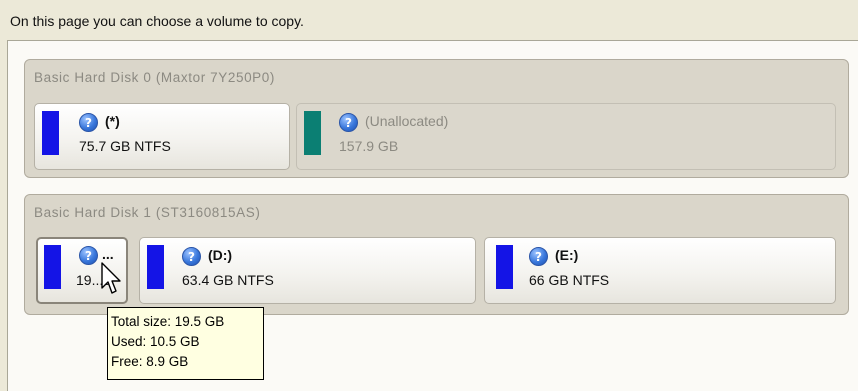 This screenshot has width=858, height=391. What do you see at coordinates (307, 270) in the screenshot?
I see `volume-disk1-d: ? (D:) 63.4 GB NTFS` at bounding box center [307, 270].